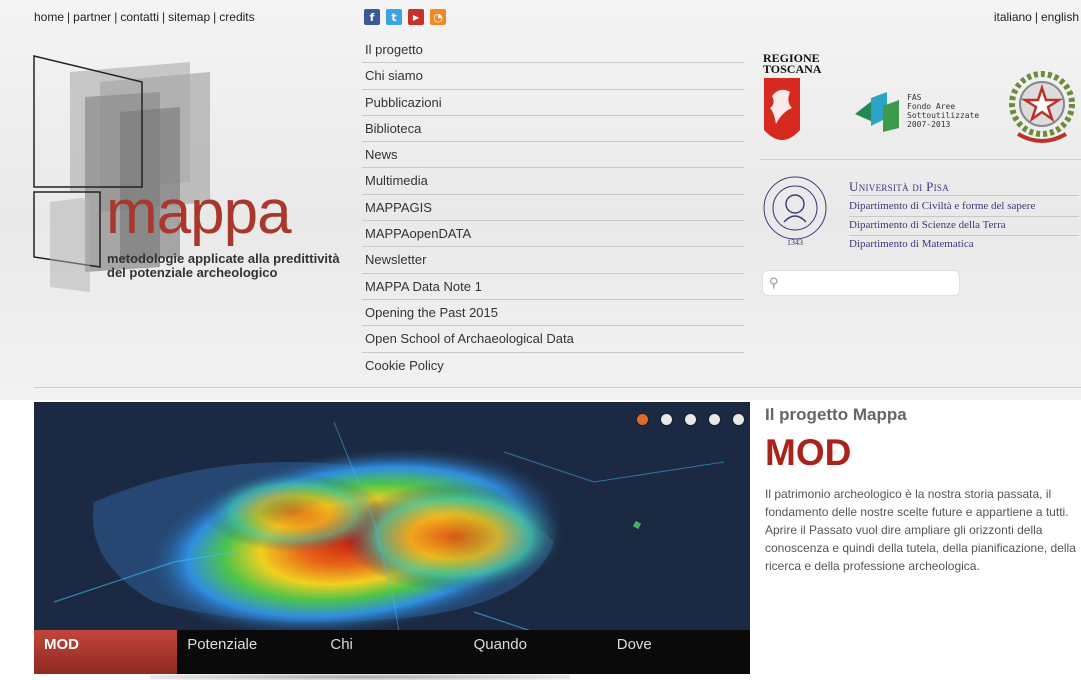 Image resolution: width=1081 pixels, height=680 pixels. Describe the element at coordinates (678, 652) in the screenshot. I see `tab-dove: Dove` at that location.